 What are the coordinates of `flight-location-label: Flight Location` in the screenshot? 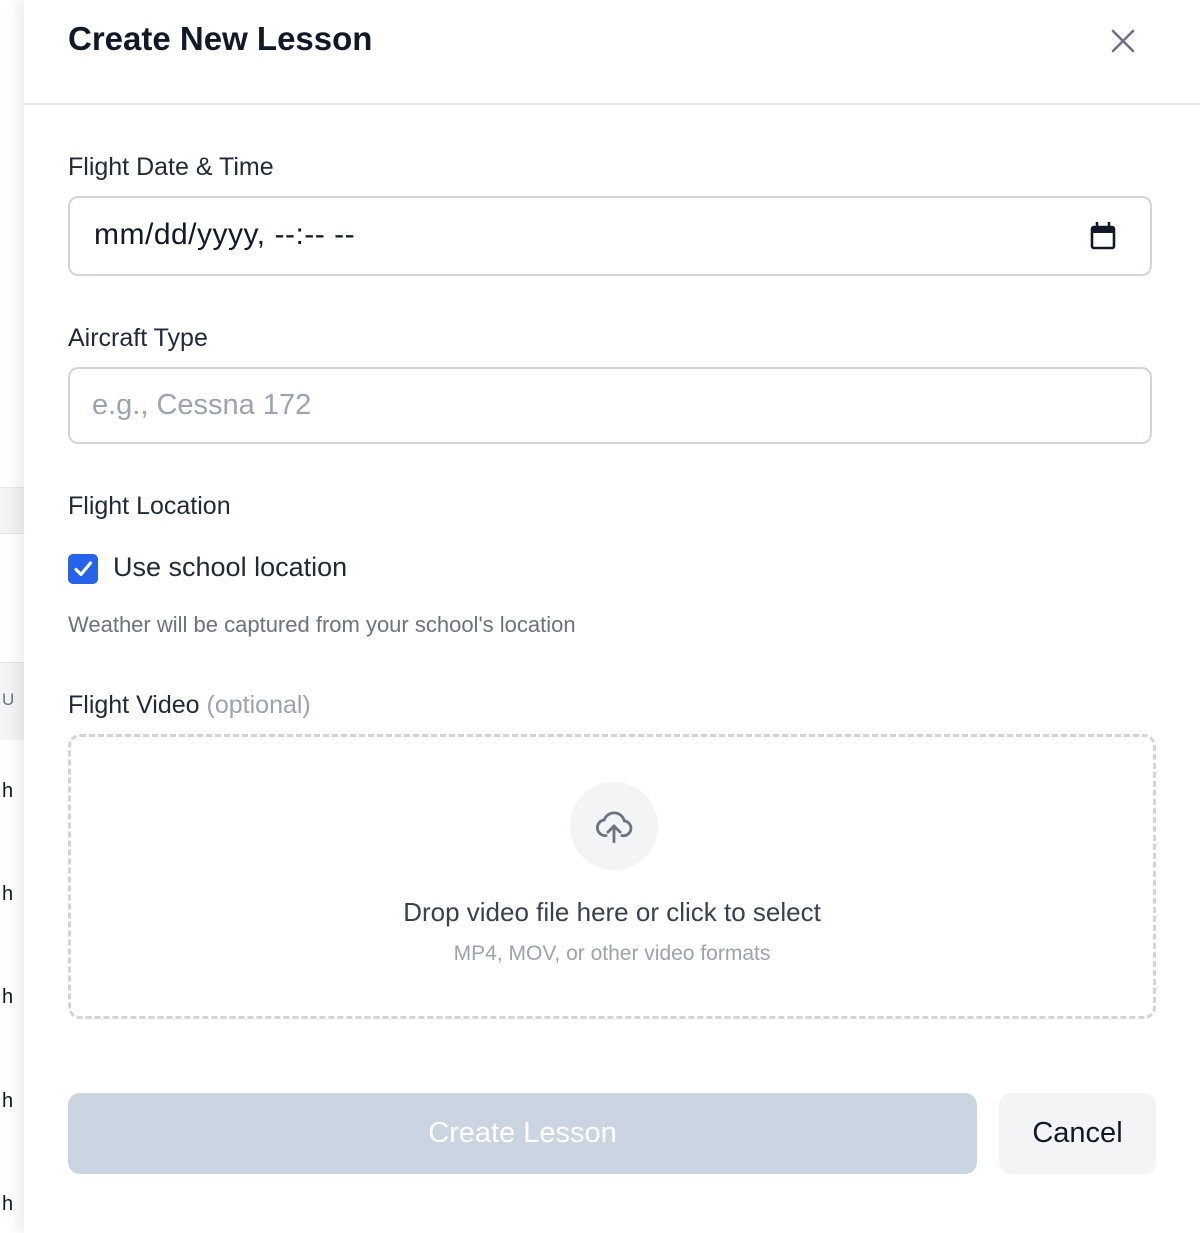 It's located at (149, 506).